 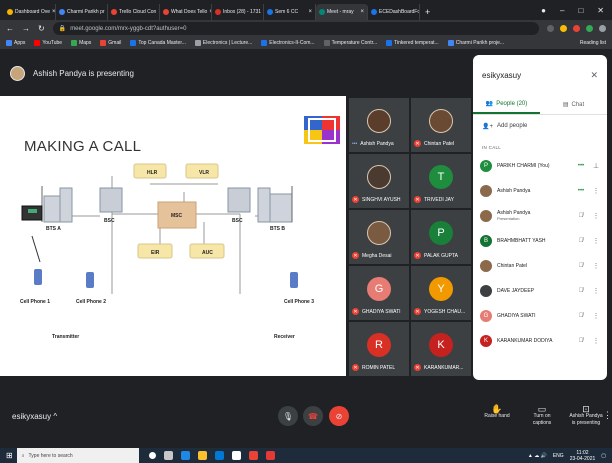 I want to click on back-icon: ←, so click(x=10, y=28).